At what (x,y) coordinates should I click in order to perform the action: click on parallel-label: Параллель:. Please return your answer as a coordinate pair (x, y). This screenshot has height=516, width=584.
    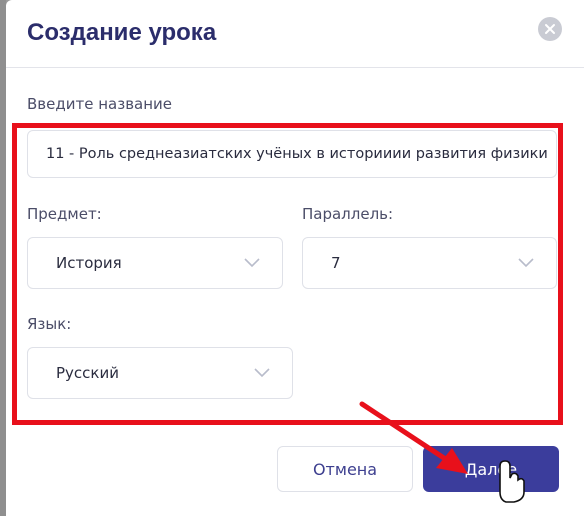
    Looking at the image, I should click on (348, 214).